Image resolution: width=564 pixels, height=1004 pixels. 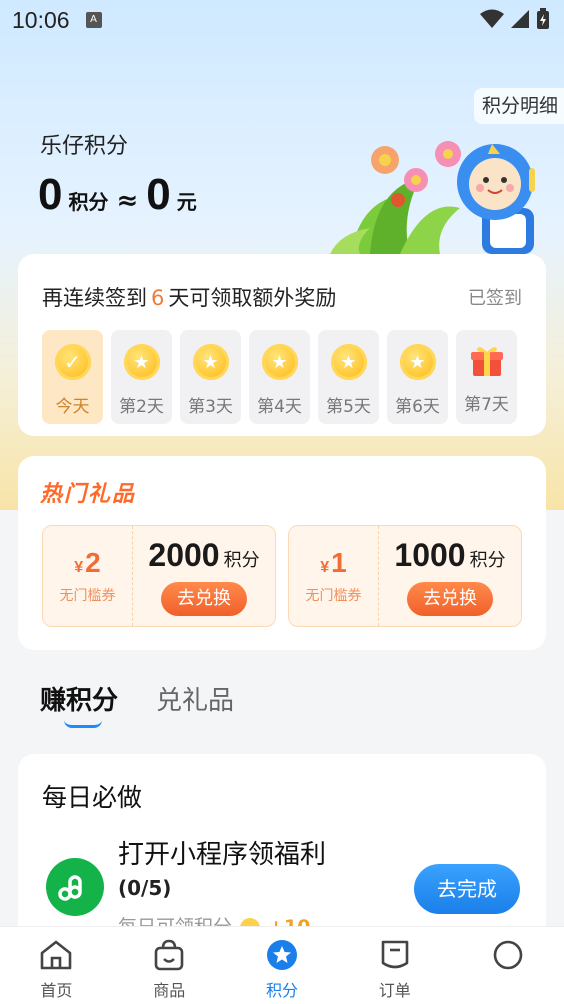 I want to click on signin-day-5: ★ 第5天, so click(x=348, y=377).